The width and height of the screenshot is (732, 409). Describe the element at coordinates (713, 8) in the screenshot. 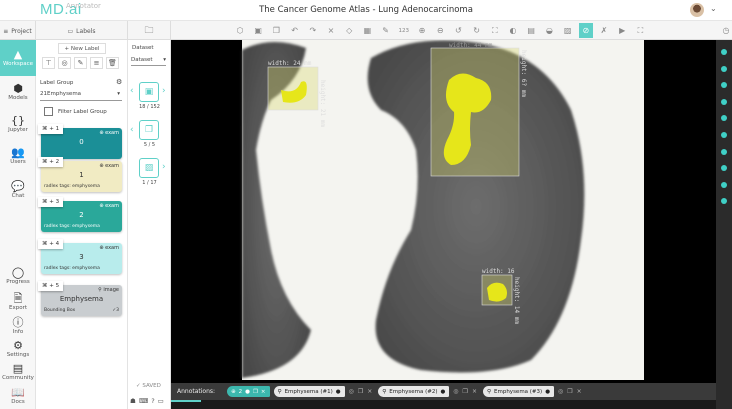

I see `chevron-down-icon: ⌄` at that location.